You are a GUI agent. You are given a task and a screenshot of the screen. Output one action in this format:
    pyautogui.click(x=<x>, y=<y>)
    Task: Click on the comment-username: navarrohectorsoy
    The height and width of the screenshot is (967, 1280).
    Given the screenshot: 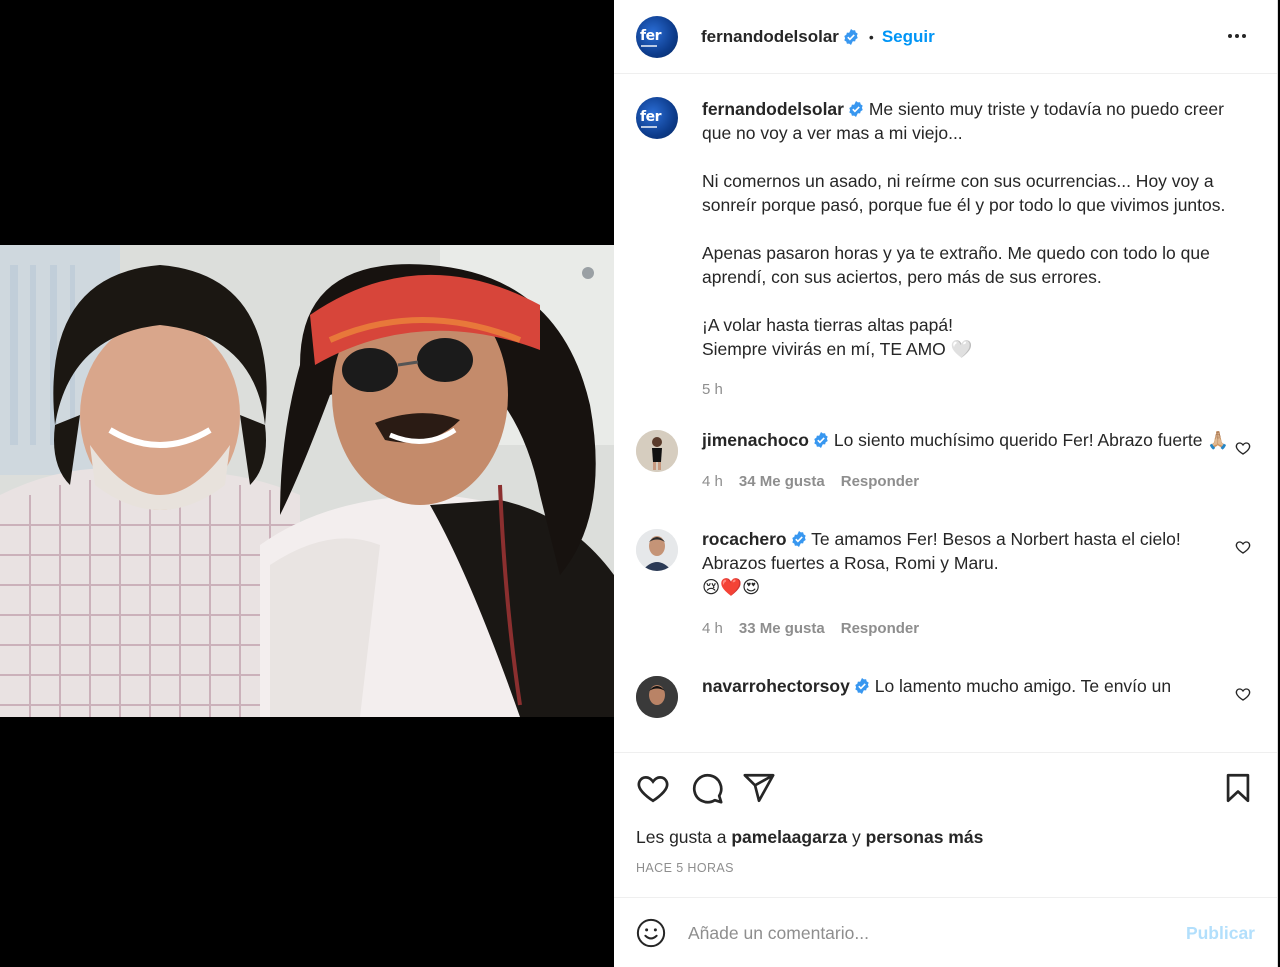 What is the action you would take?
    pyautogui.click(x=776, y=686)
    